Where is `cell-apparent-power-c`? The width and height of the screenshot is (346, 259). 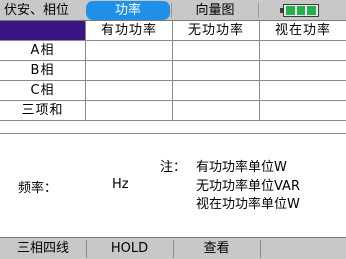
cell-apparent-power-c is located at coordinates (303, 91).